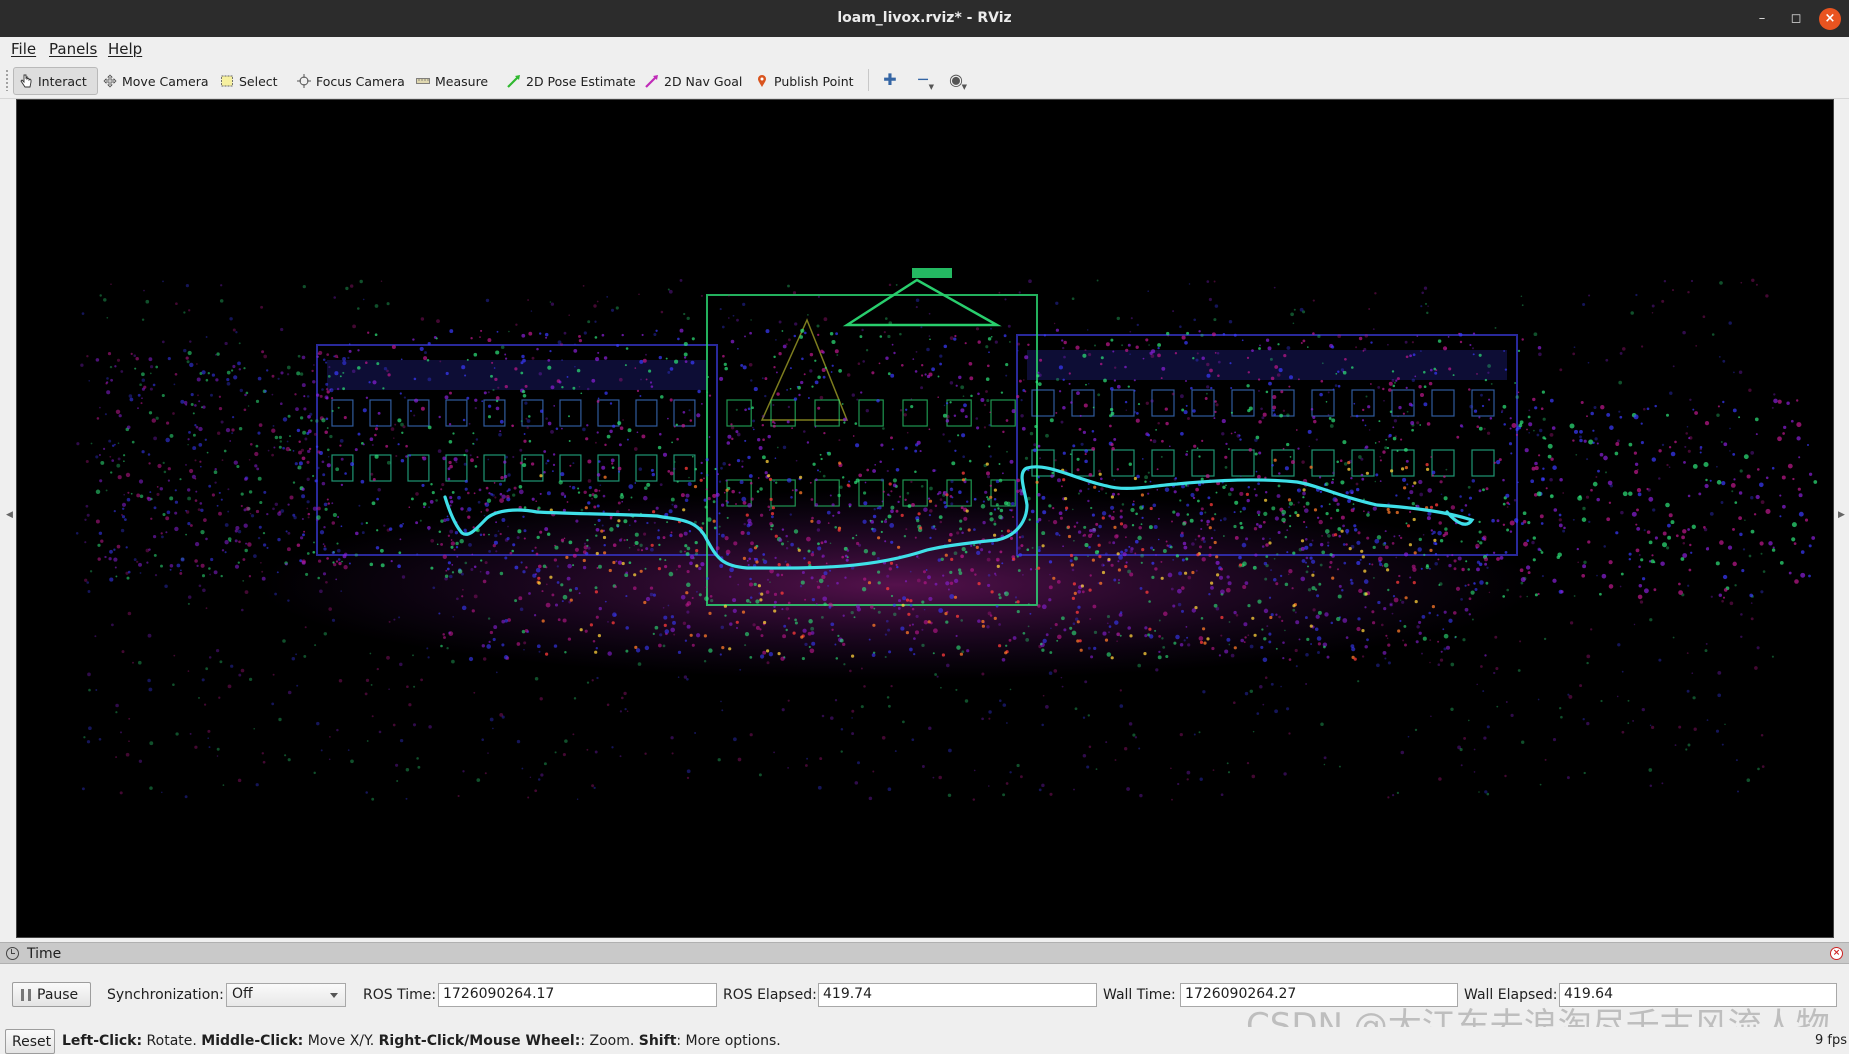 This screenshot has height=1054, width=1849. What do you see at coordinates (304, 81) in the screenshot?
I see `crosshair-icon` at bounding box center [304, 81].